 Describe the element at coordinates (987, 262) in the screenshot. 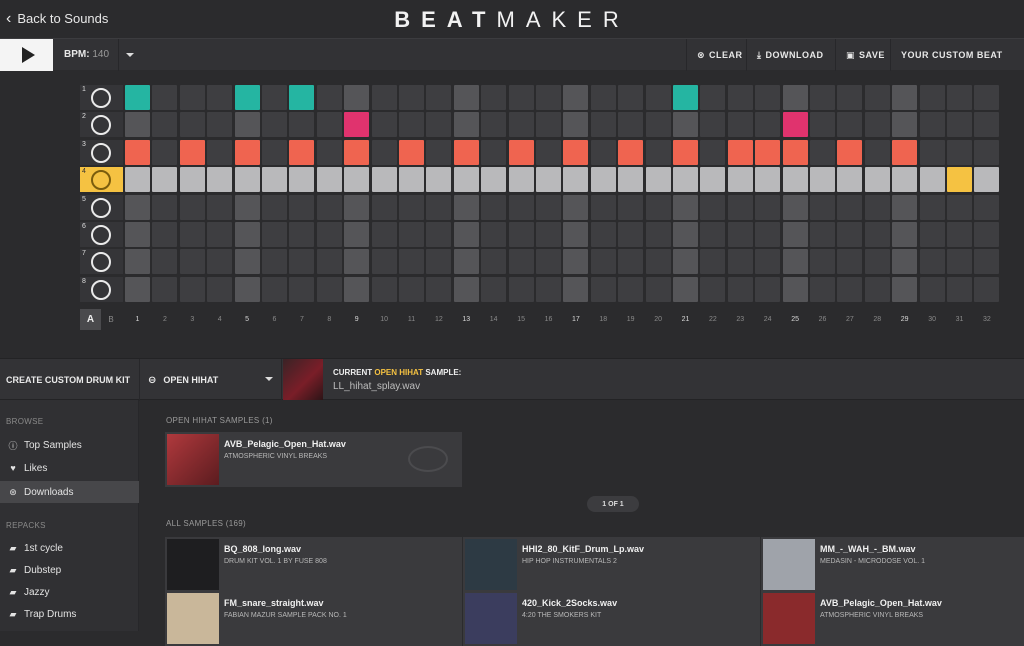

I see `step-cell-r7-c32` at that location.